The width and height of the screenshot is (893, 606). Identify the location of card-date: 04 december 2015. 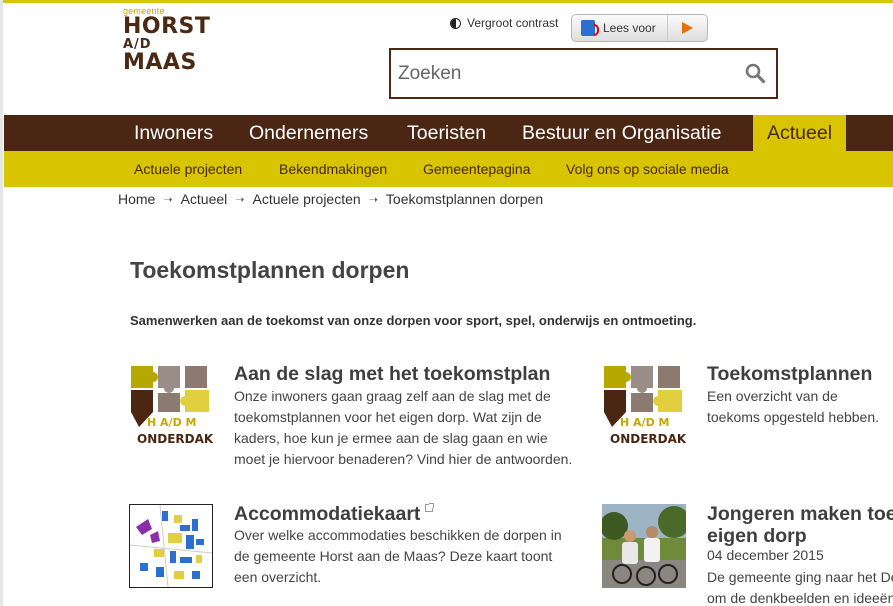
(765, 555).